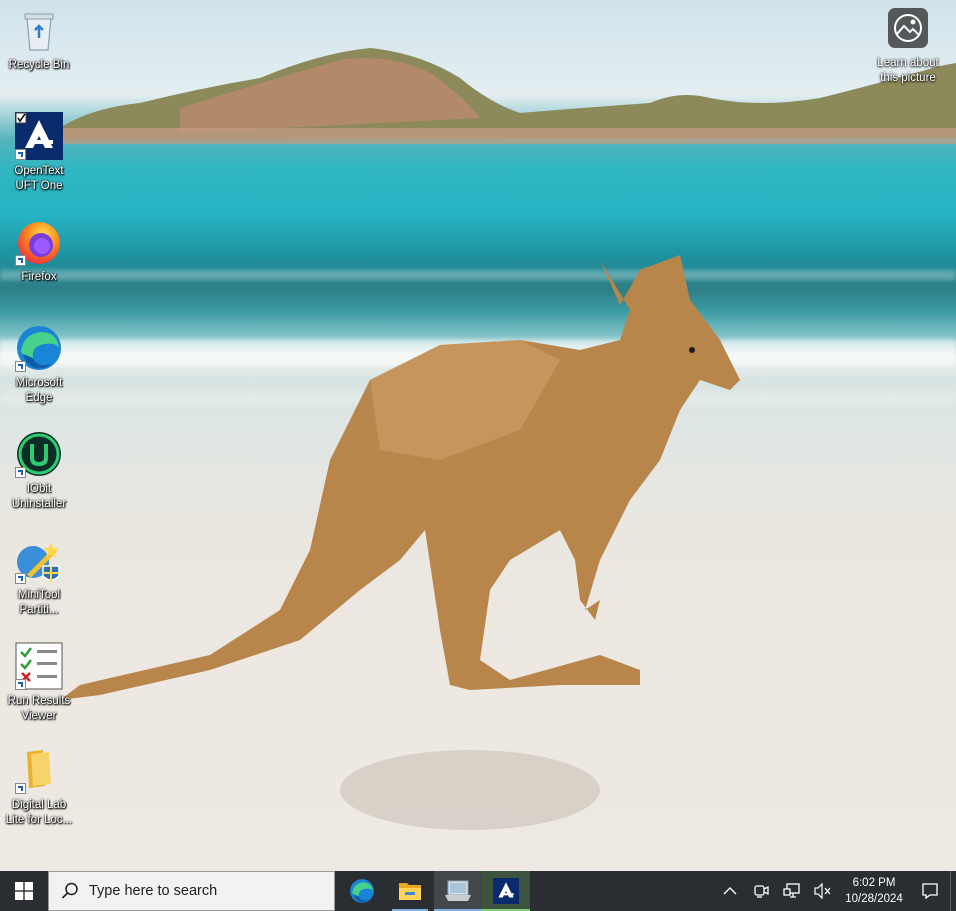  What do you see at coordinates (39, 560) in the screenshot?
I see `minitool-partition-icon` at bounding box center [39, 560].